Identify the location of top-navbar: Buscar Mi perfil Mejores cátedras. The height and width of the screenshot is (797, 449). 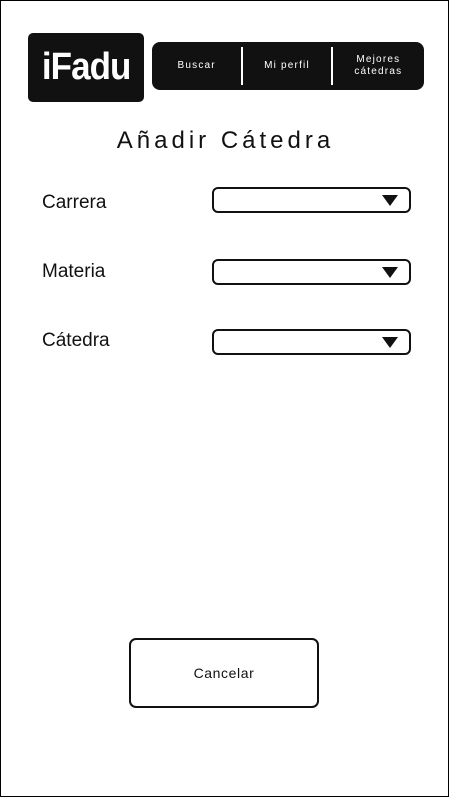
(288, 66).